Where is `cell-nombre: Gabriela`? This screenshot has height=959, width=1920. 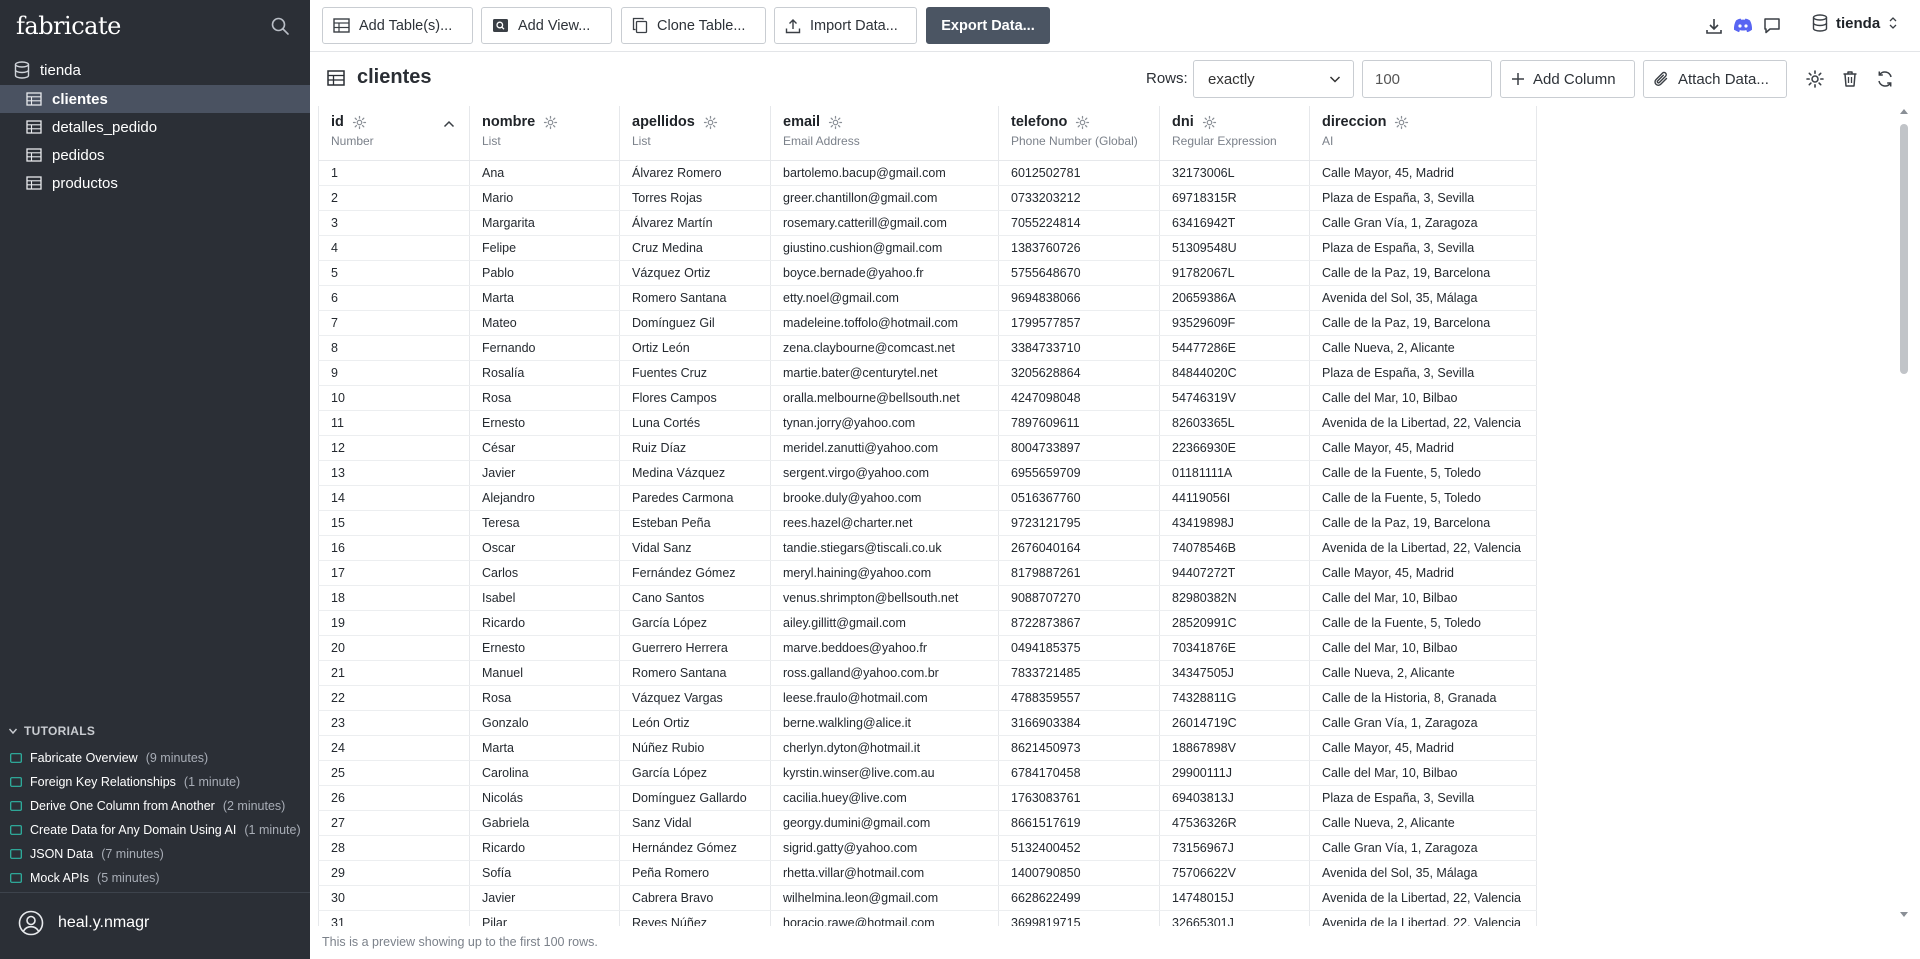
cell-nombre: Gabriela is located at coordinates (544, 823).